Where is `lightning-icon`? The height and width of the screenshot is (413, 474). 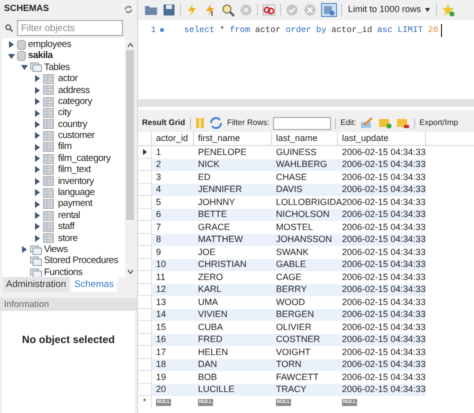
lightning-icon is located at coordinates (210, 10).